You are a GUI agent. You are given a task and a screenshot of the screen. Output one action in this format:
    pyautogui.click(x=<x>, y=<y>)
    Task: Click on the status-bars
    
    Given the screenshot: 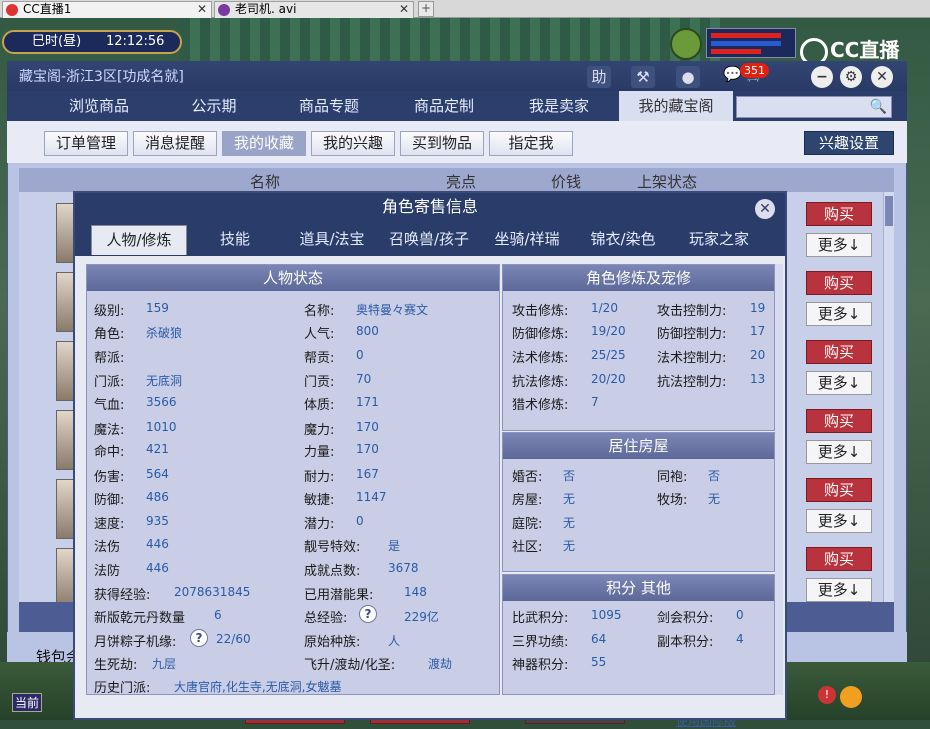 What is the action you would take?
    pyautogui.click(x=751, y=43)
    